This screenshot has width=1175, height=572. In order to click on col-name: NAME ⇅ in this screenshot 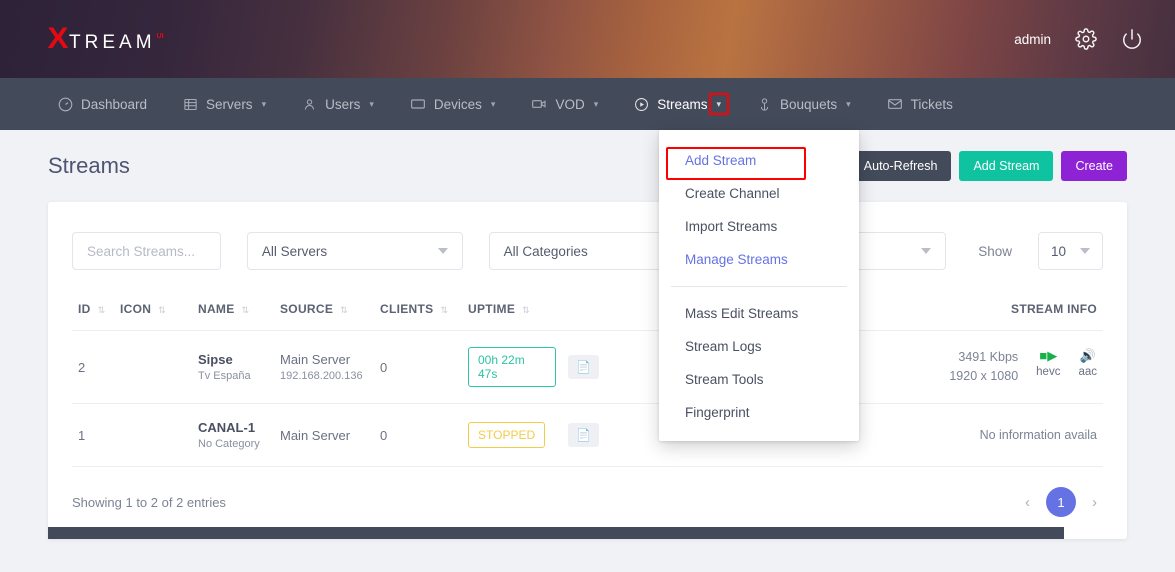, I will do `click(233, 310)`.